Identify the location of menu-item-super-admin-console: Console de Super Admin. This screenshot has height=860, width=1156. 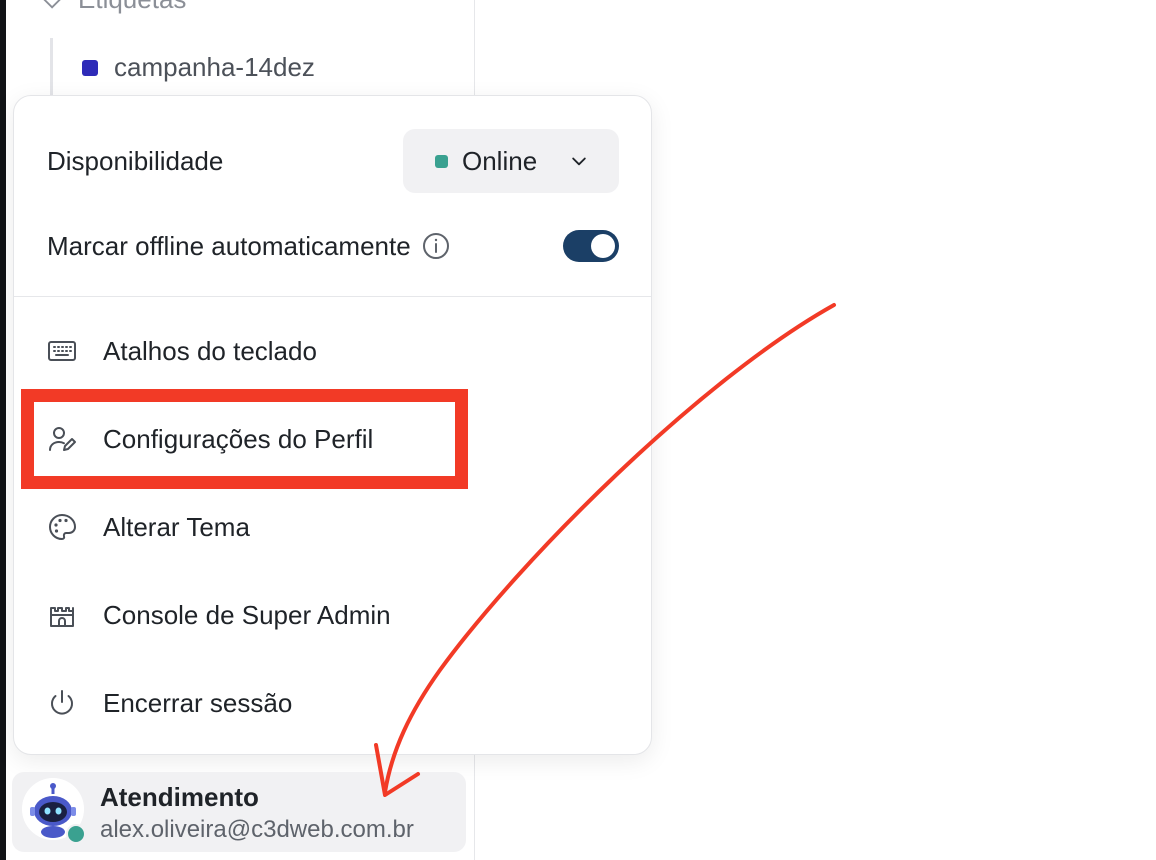
(327, 615).